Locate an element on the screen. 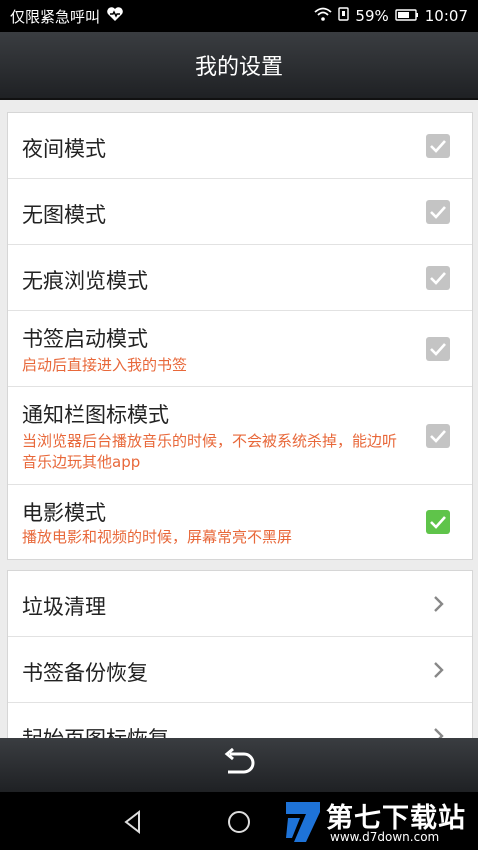 The height and width of the screenshot is (850, 478). watermark-url: www.d7down.com is located at coordinates (385, 837).